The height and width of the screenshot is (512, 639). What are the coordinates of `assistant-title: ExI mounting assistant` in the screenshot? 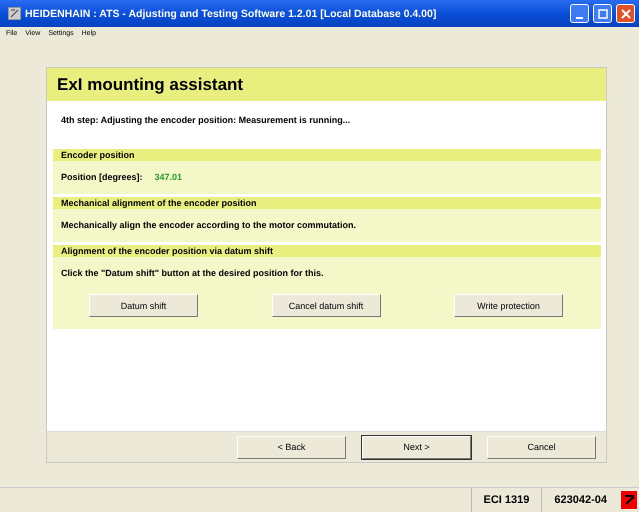 It's located at (326, 84).